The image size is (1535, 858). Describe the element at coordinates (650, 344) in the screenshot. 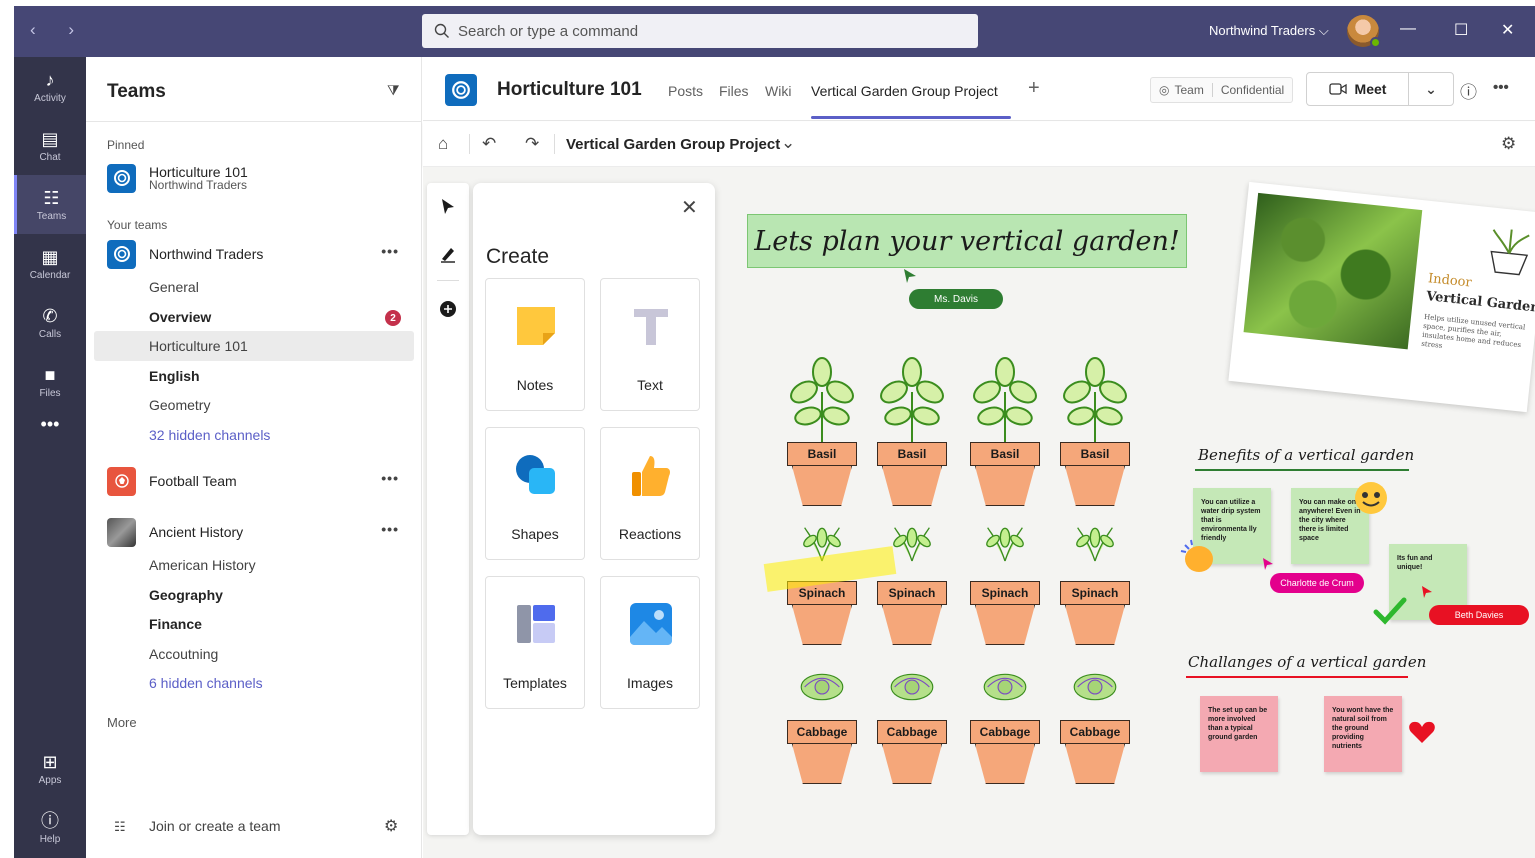

I see `create-text-button: Text` at that location.